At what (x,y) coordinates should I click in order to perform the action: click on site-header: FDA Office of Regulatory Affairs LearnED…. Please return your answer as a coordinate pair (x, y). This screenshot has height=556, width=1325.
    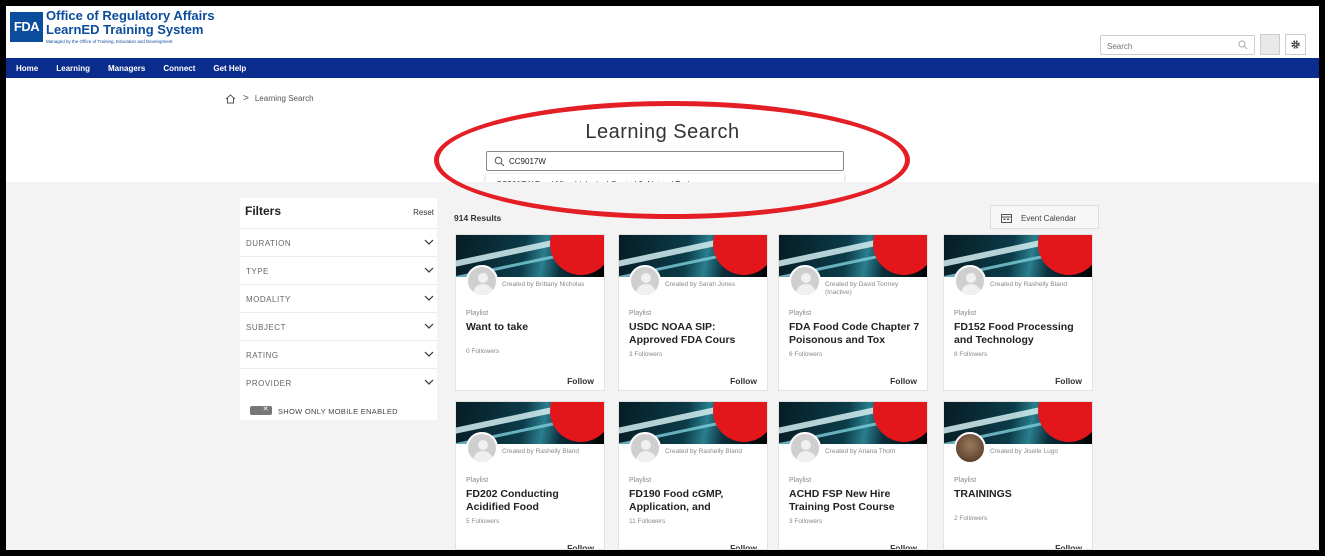
    Looking at the image, I should click on (662, 32).